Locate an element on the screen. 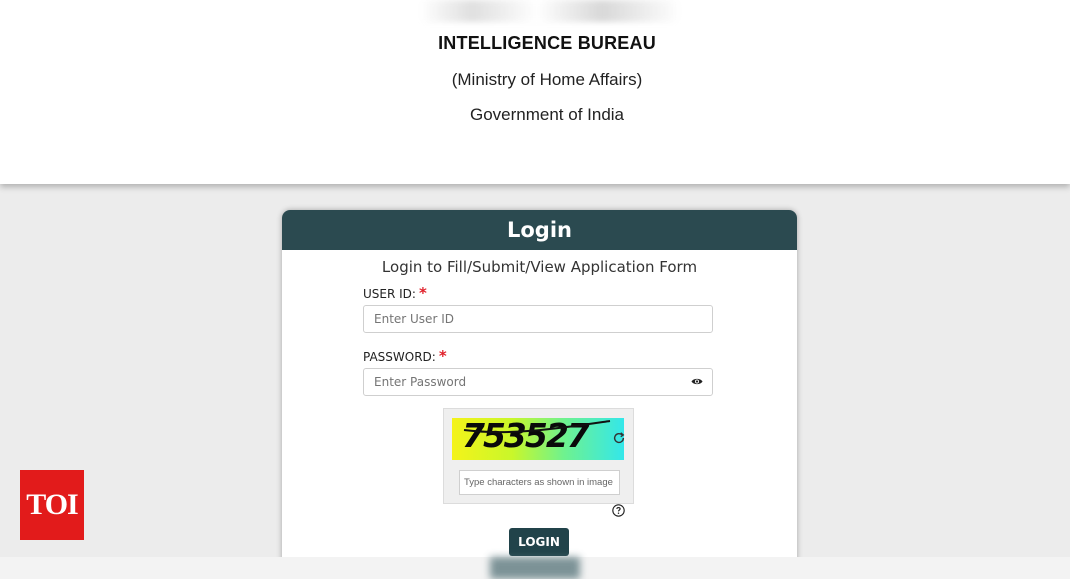 The image size is (1070, 579). org-title: INTELLIGENCE BUREAU is located at coordinates (547, 43).